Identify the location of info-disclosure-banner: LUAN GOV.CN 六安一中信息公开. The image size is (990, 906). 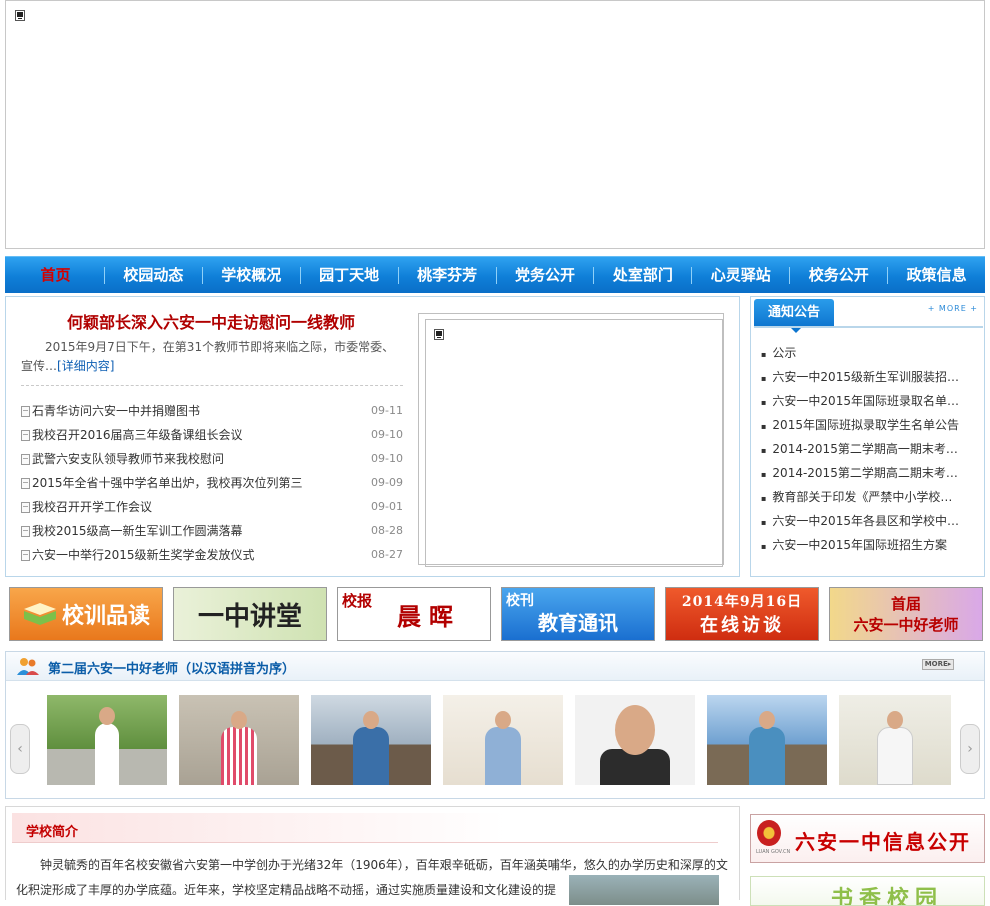
(867, 838).